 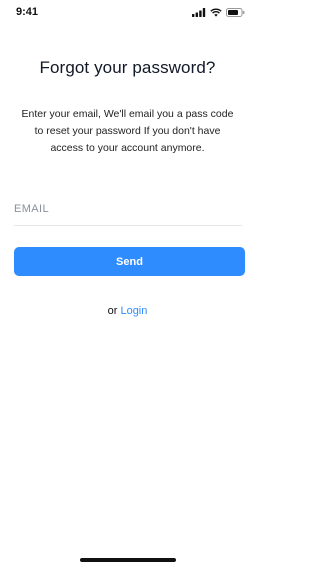 I want to click on login-link: Login, so click(x=133, y=311).